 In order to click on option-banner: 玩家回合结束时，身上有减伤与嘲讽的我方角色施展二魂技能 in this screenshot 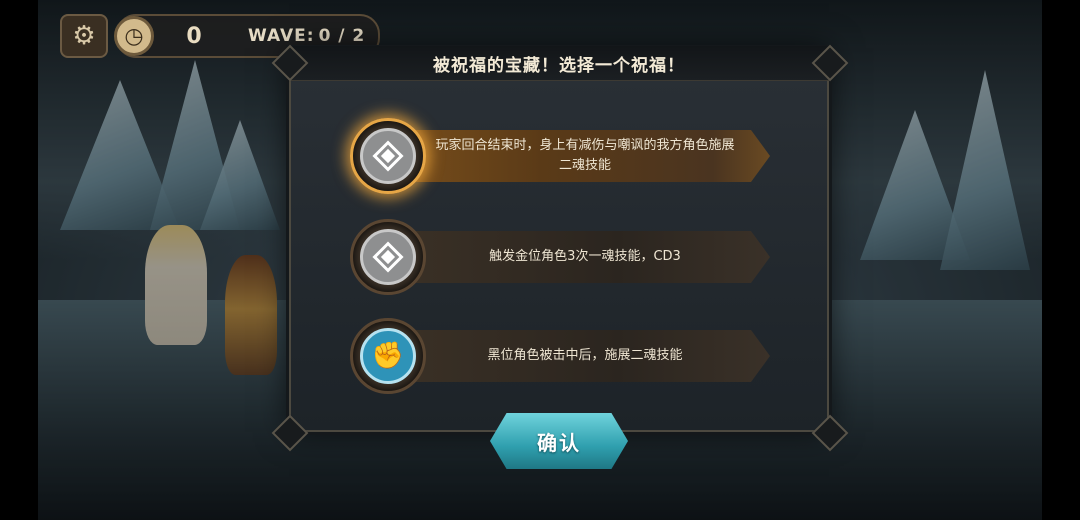, I will do `click(580, 156)`.